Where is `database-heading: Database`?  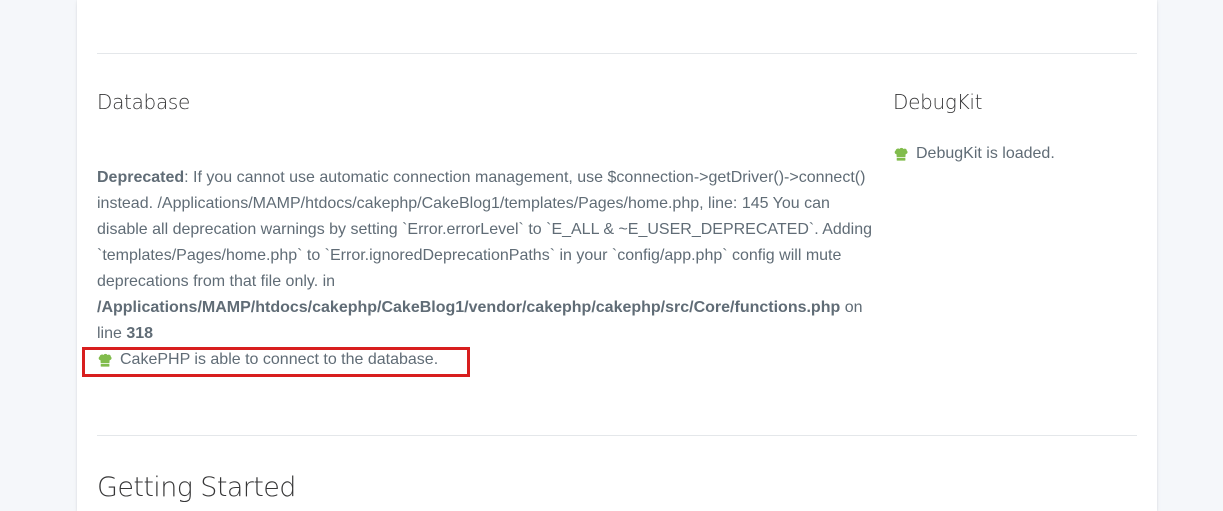
database-heading: Database is located at coordinates (144, 102).